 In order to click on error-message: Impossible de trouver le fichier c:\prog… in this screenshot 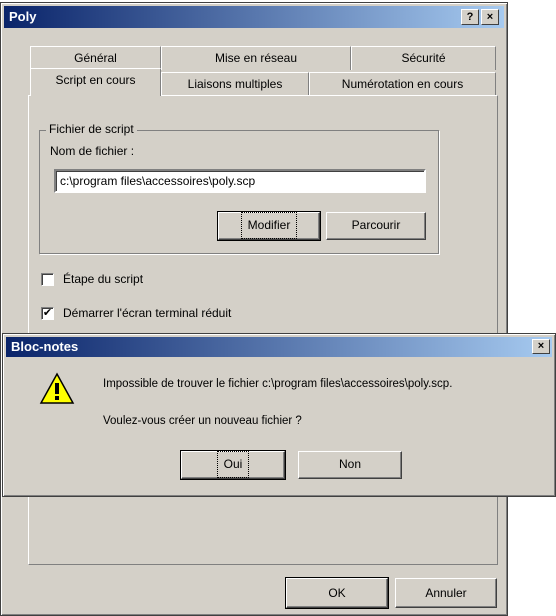, I will do `click(278, 384)`.